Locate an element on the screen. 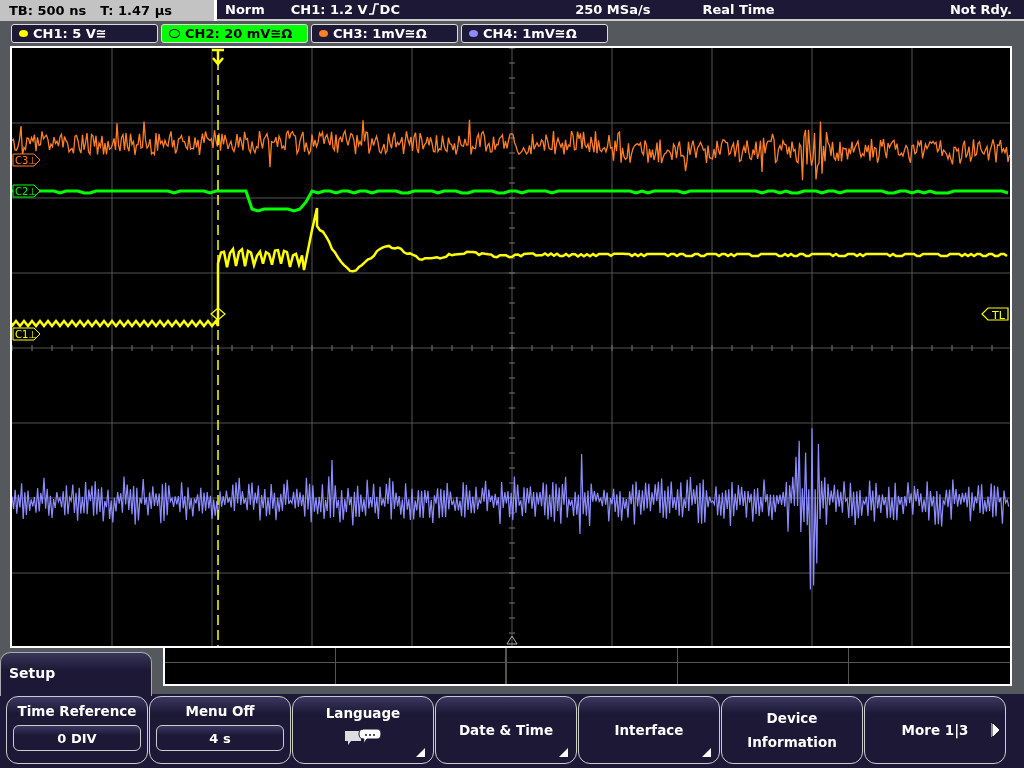 The height and width of the screenshot is (768, 1024). trigger-point-icon is located at coordinates (218, 314).